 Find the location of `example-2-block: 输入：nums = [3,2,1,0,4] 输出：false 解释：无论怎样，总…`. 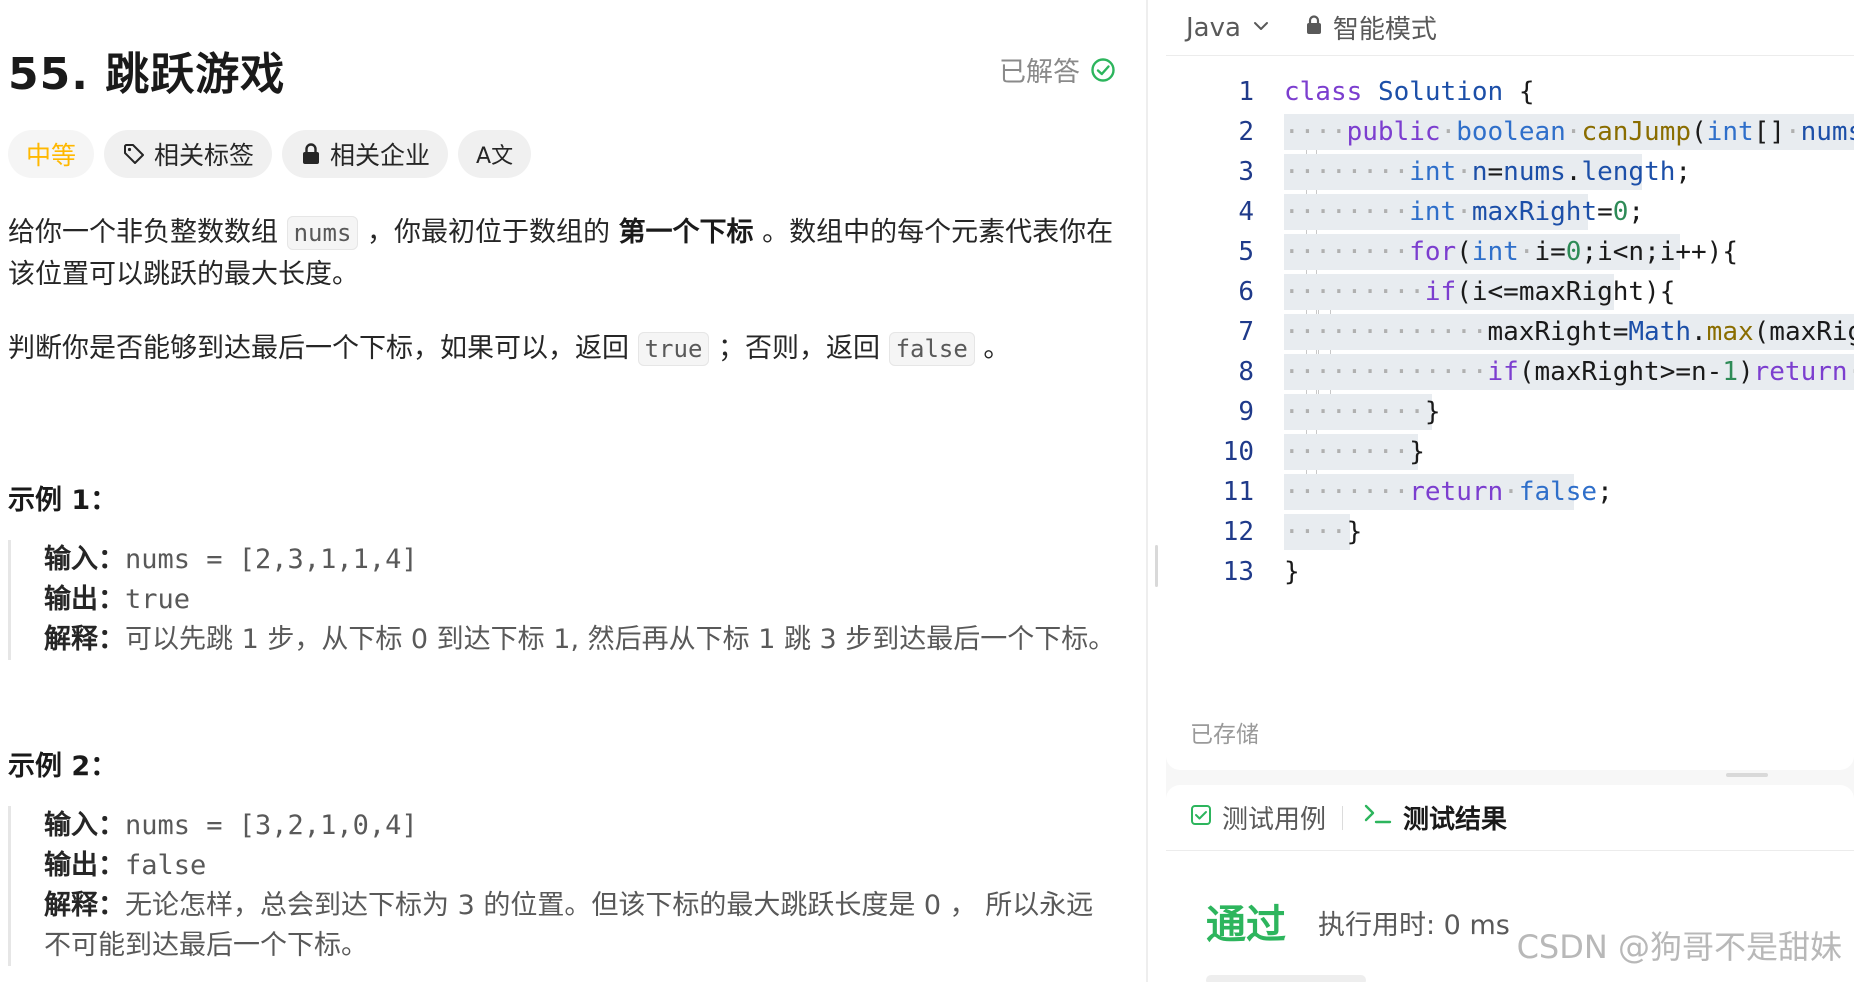

example-2-block: 输入：nums = [3,2,1,0,4] 输出：false 解释：无论怎样，总… is located at coordinates (563, 886).